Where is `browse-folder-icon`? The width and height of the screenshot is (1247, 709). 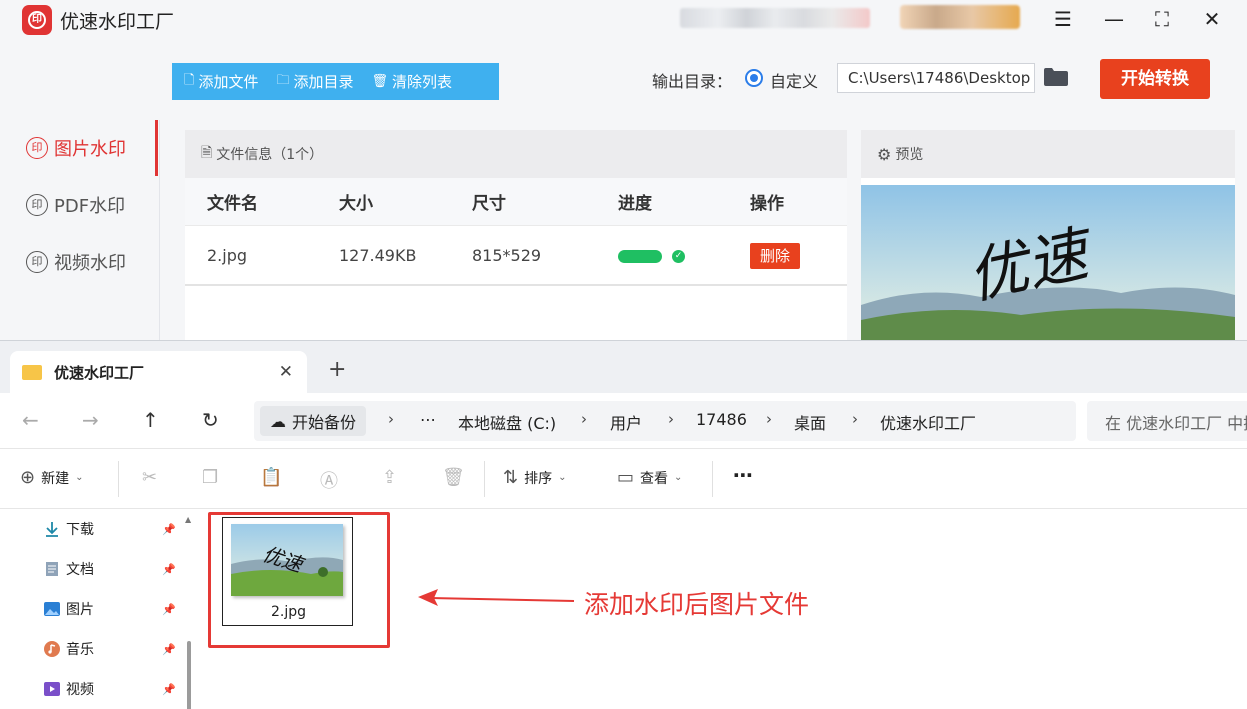
browse-folder-icon is located at coordinates (1056, 77).